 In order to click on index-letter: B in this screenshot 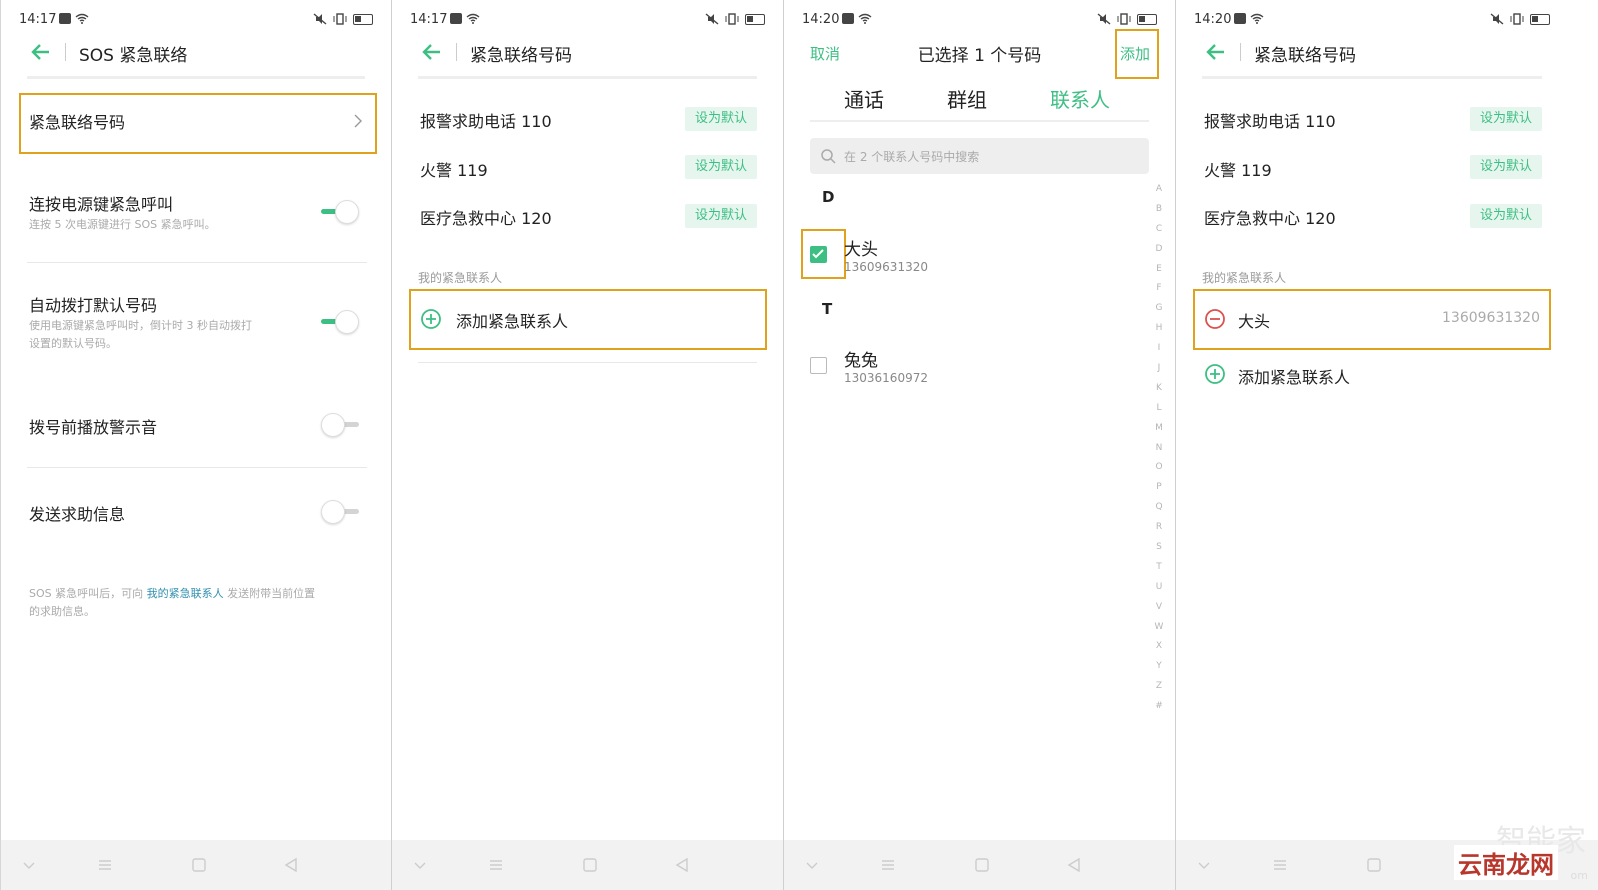, I will do `click(1159, 214)`.